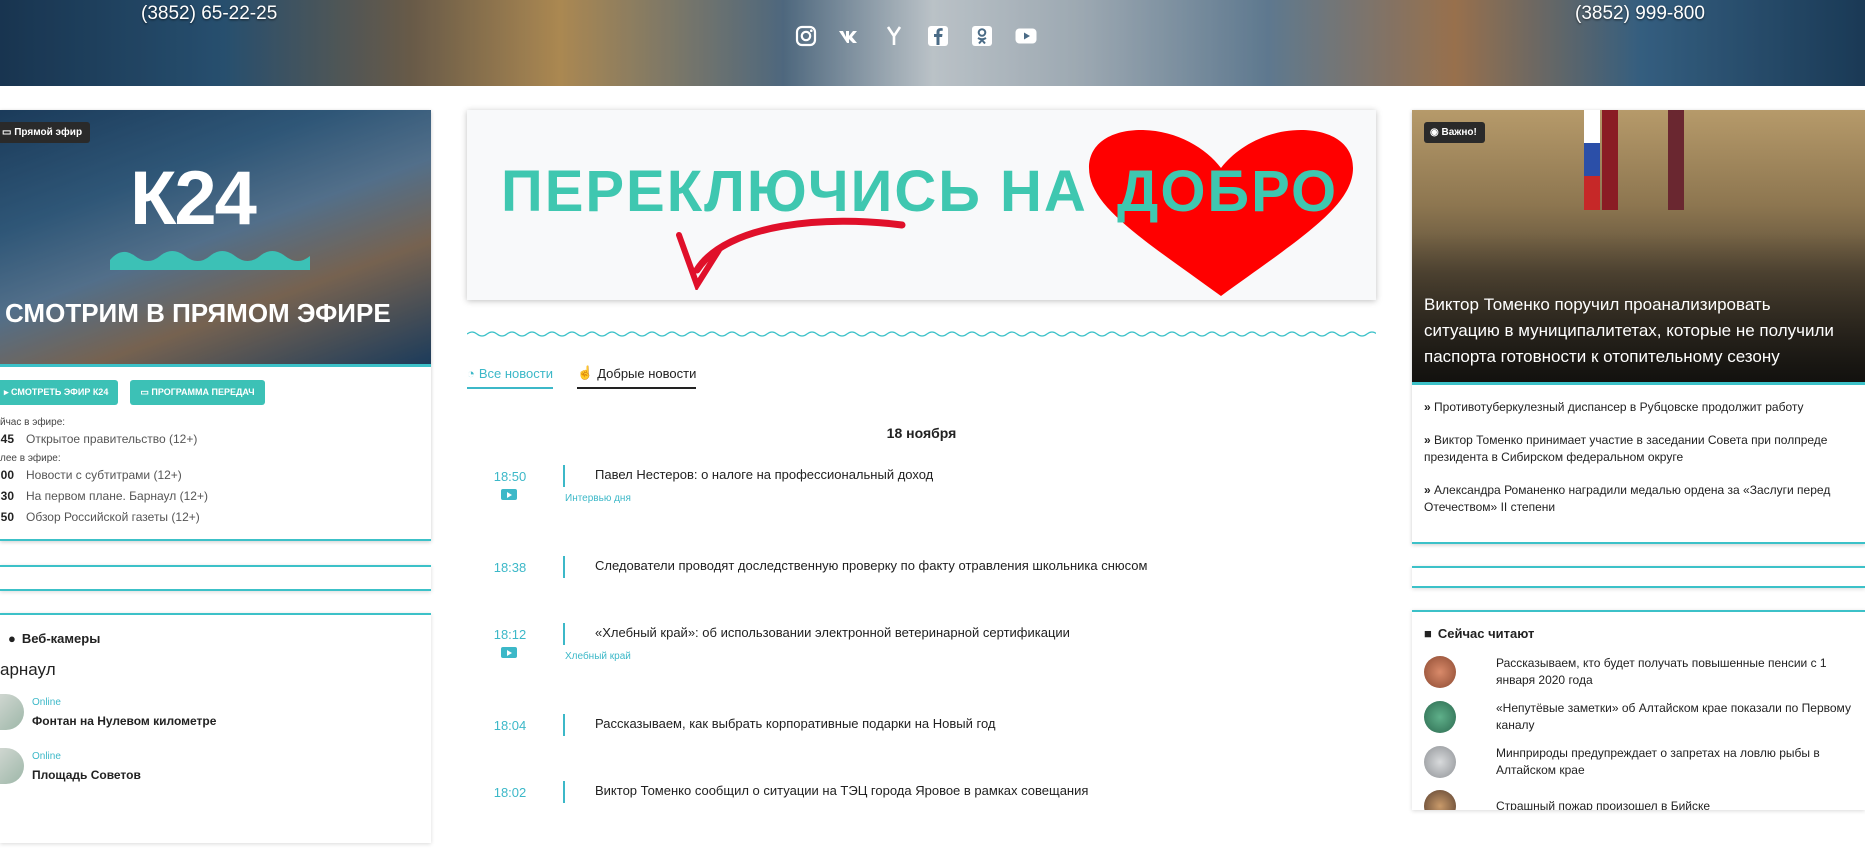 The width and height of the screenshot is (1865, 857). Describe the element at coordinates (850, 36) in the screenshot. I see `vk-icon` at that location.